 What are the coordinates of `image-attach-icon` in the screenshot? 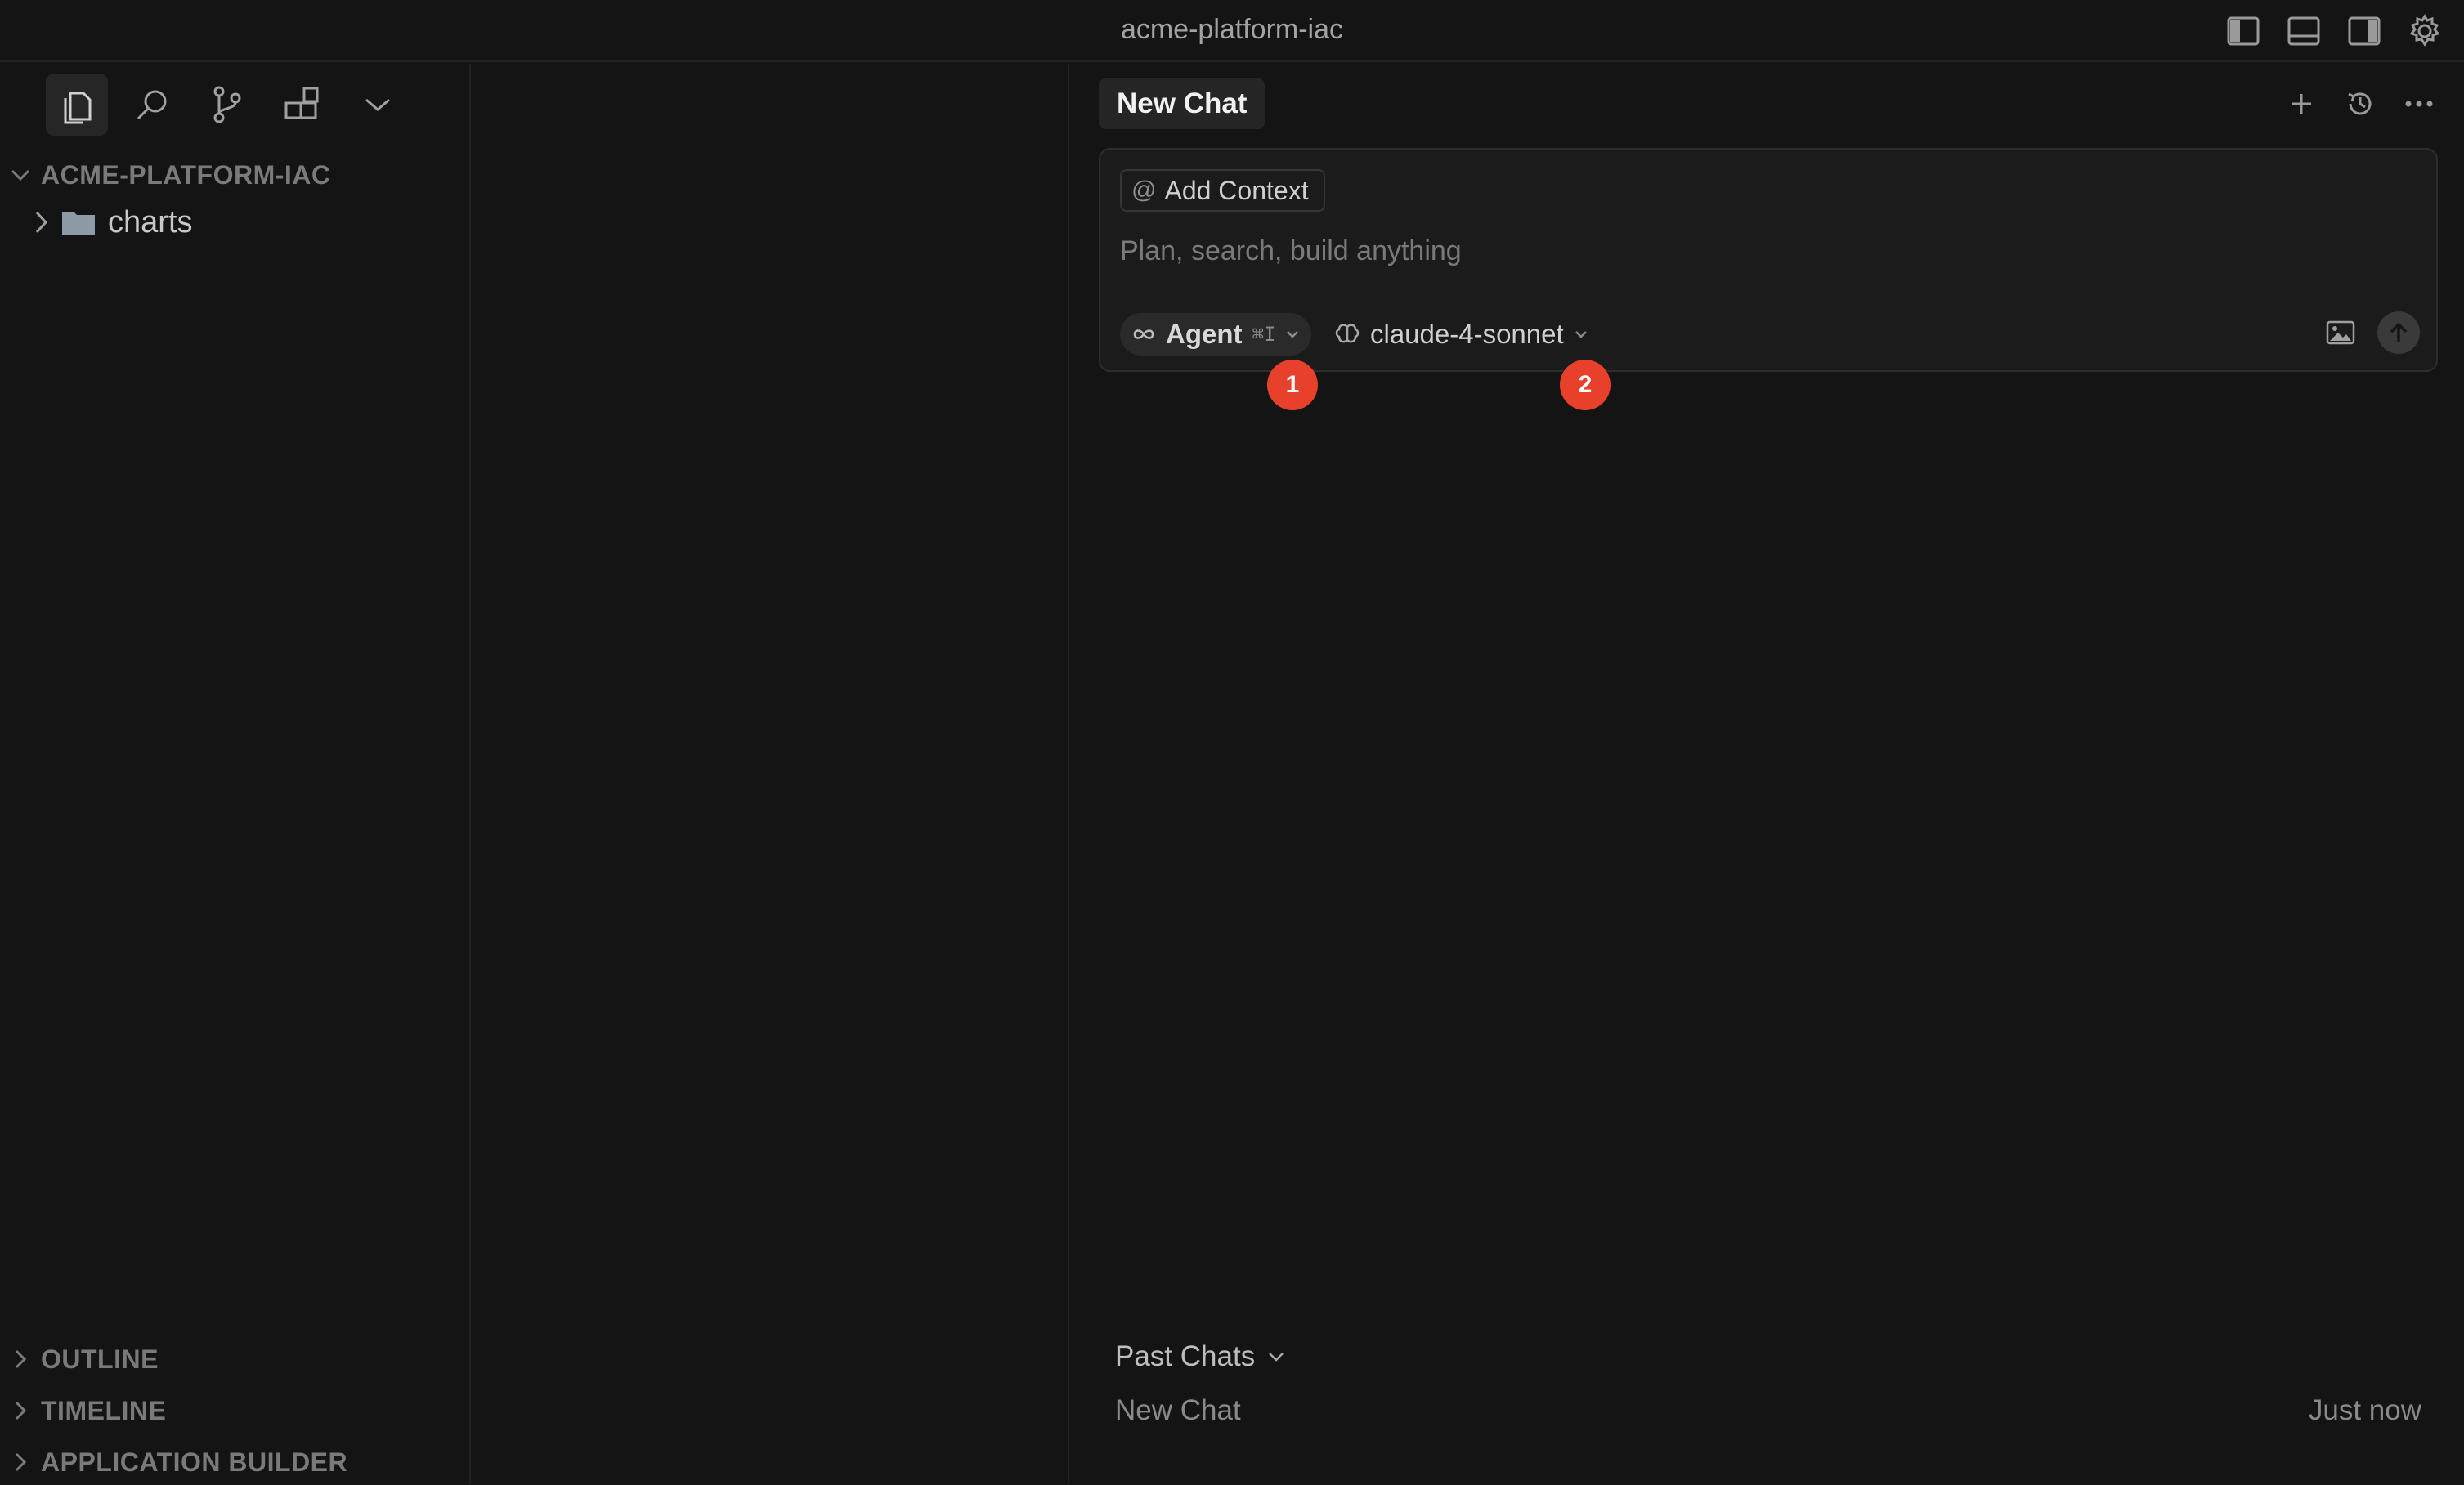 It's located at (2340, 333).